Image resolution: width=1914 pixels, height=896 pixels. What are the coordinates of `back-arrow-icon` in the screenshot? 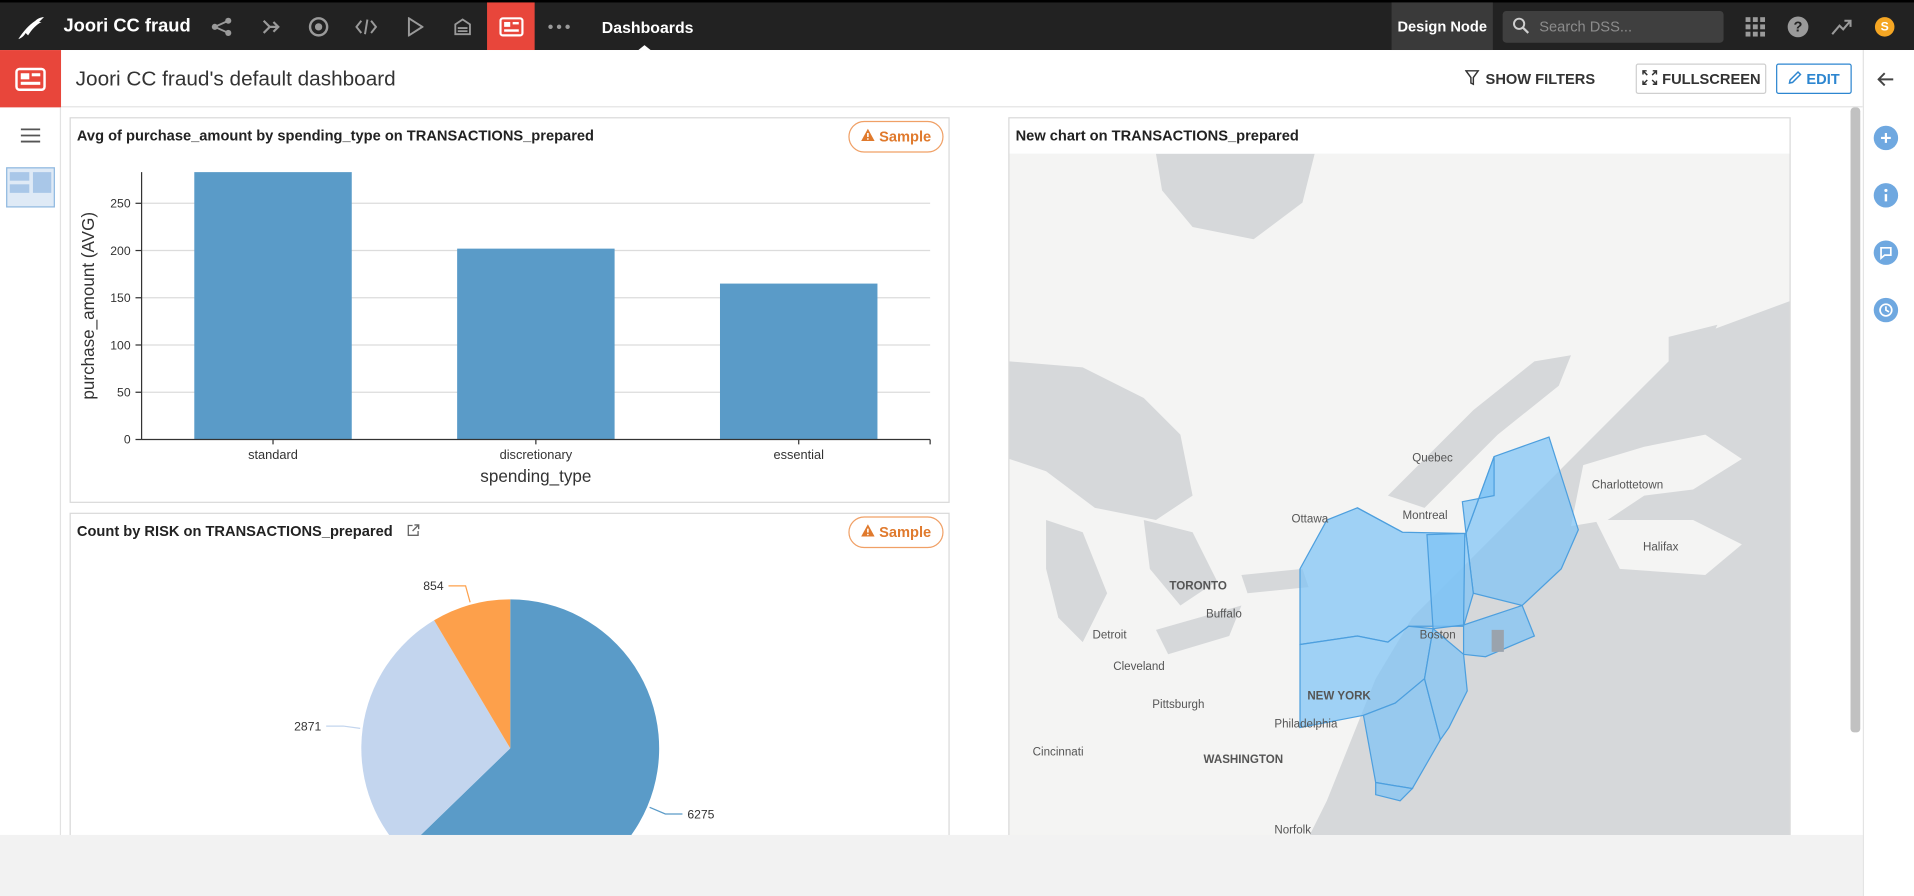 It's located at (1886, 79).